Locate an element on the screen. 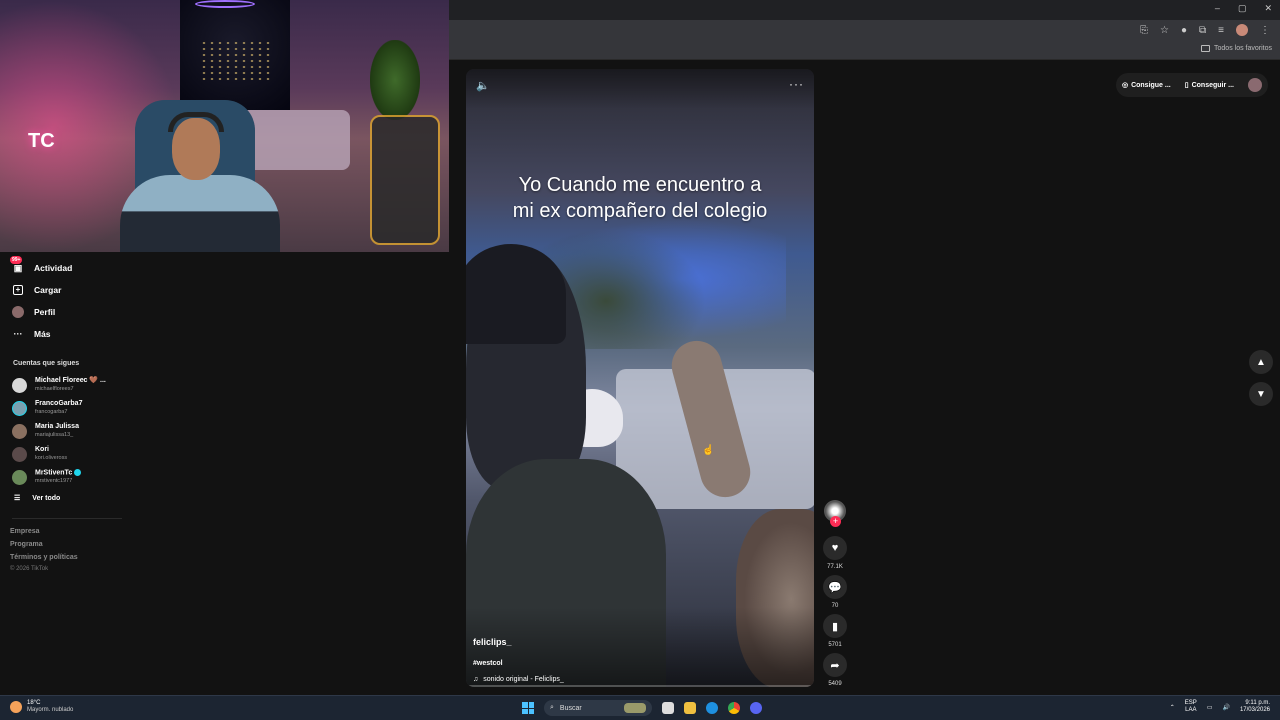  sidebar-item-more: ··· Más is located at coordinates (31, 334).